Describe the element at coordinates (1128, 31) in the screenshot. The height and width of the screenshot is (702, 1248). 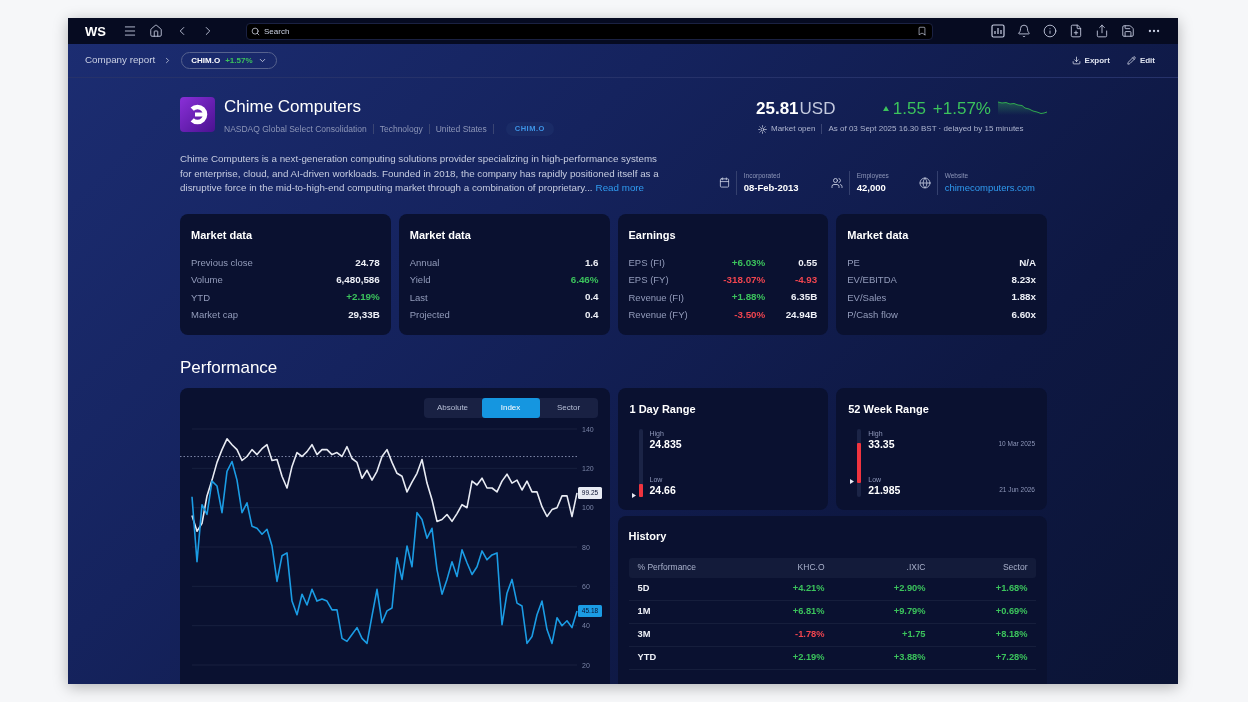
I see `save-icon` at that location.